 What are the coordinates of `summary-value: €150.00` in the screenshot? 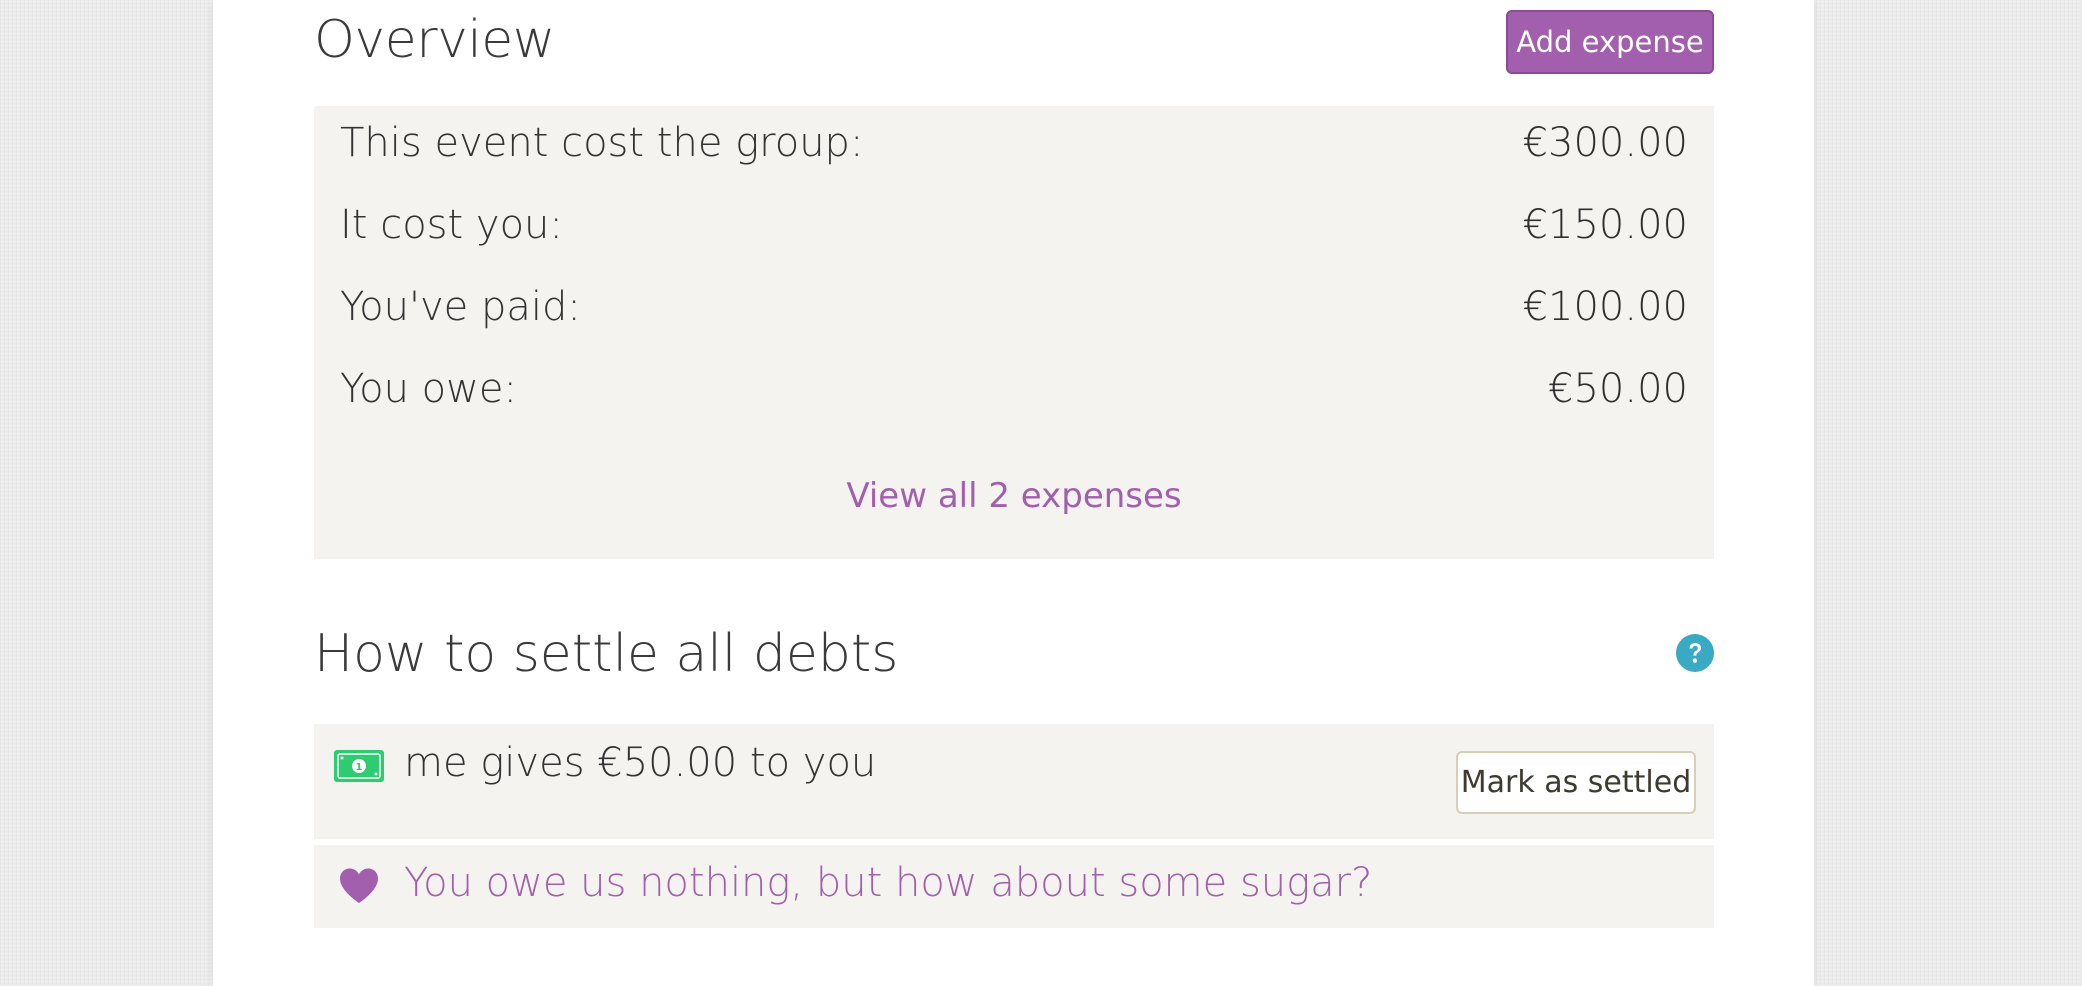 It's located at (1605, 225).